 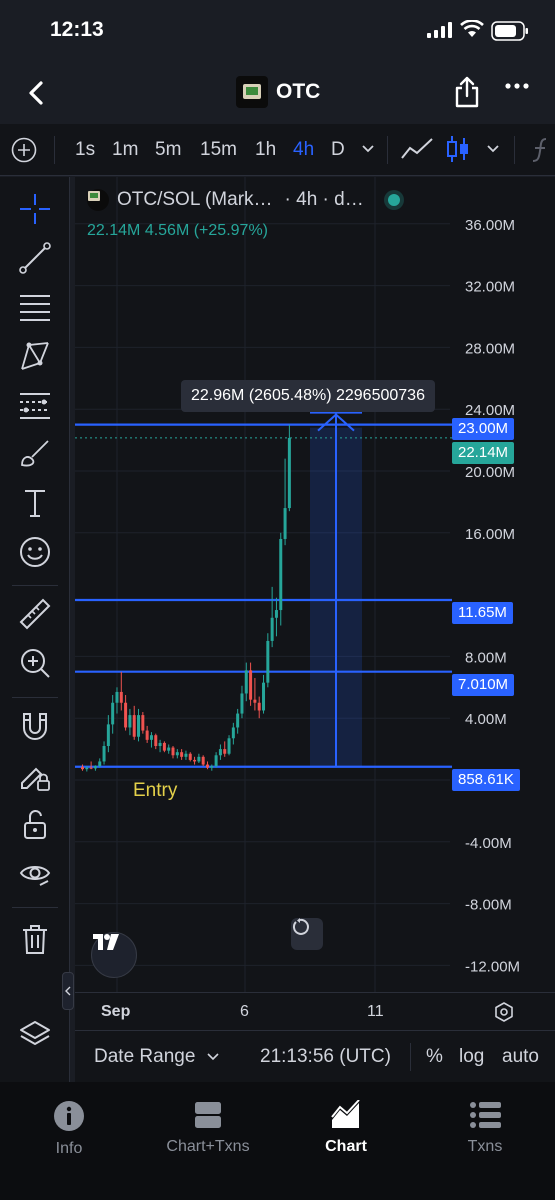 I want to click on chart-settings-icon, so click(x=504, y=1012).